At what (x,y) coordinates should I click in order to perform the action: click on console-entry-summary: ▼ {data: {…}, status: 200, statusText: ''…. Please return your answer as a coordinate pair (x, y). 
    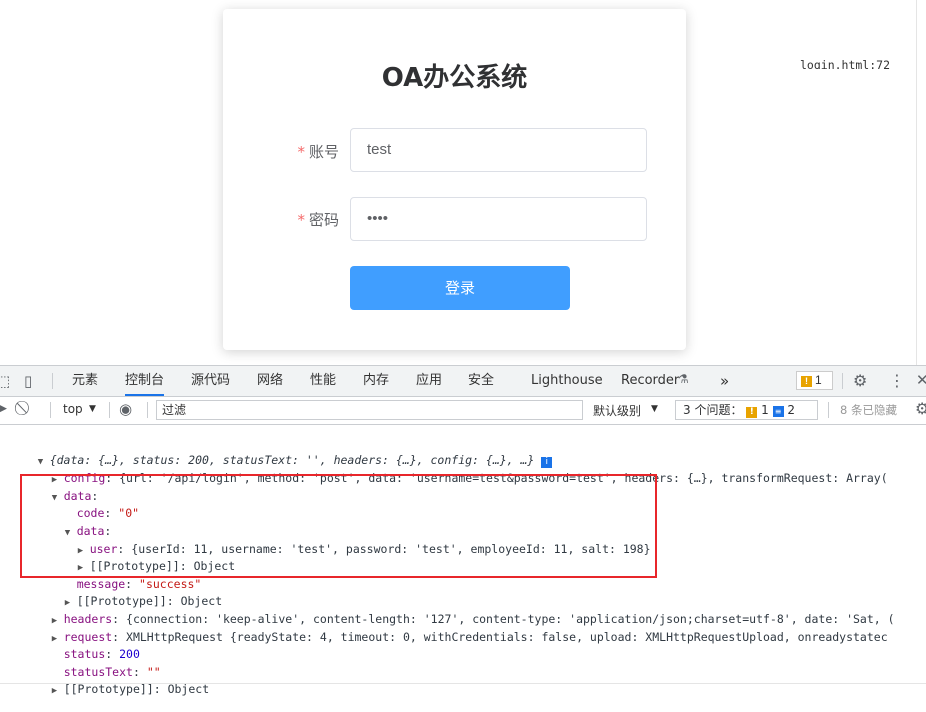
    Looking at the image, I should click on (281, 451).